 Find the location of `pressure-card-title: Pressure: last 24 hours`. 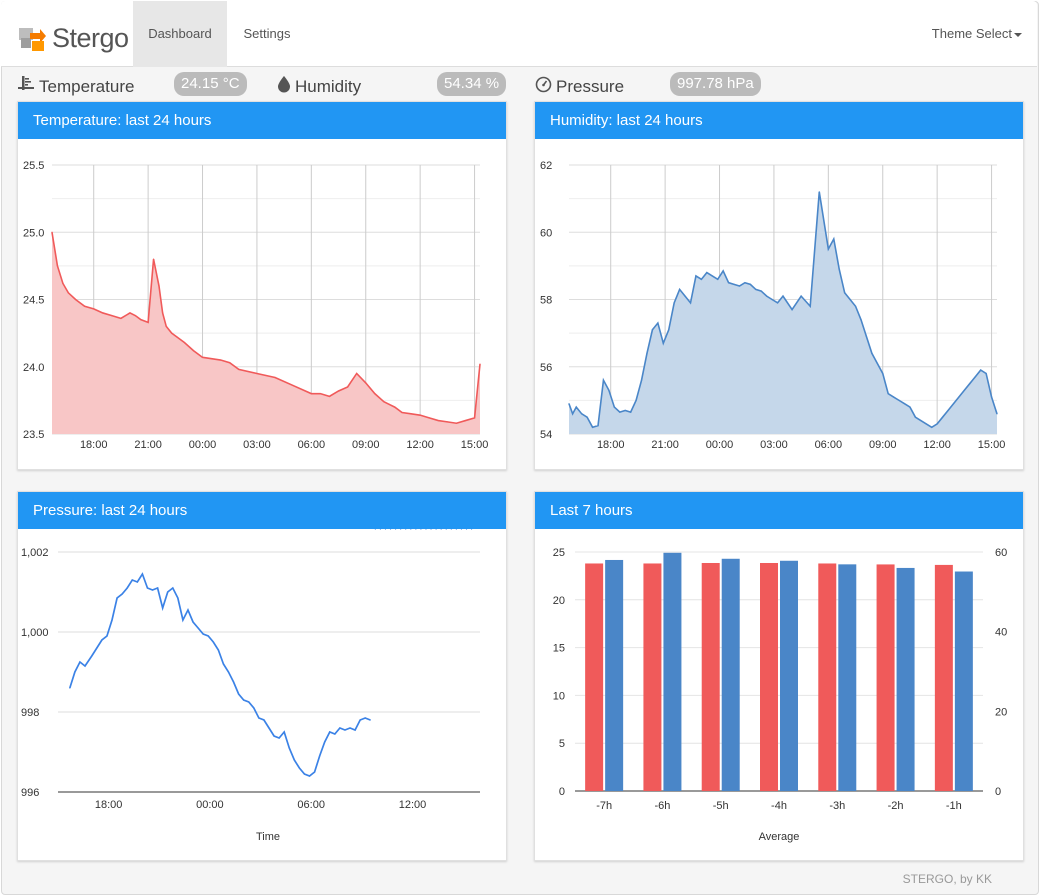

pressure-card-title: Pressure: last 24 hours is located at coordinates (262, 510).